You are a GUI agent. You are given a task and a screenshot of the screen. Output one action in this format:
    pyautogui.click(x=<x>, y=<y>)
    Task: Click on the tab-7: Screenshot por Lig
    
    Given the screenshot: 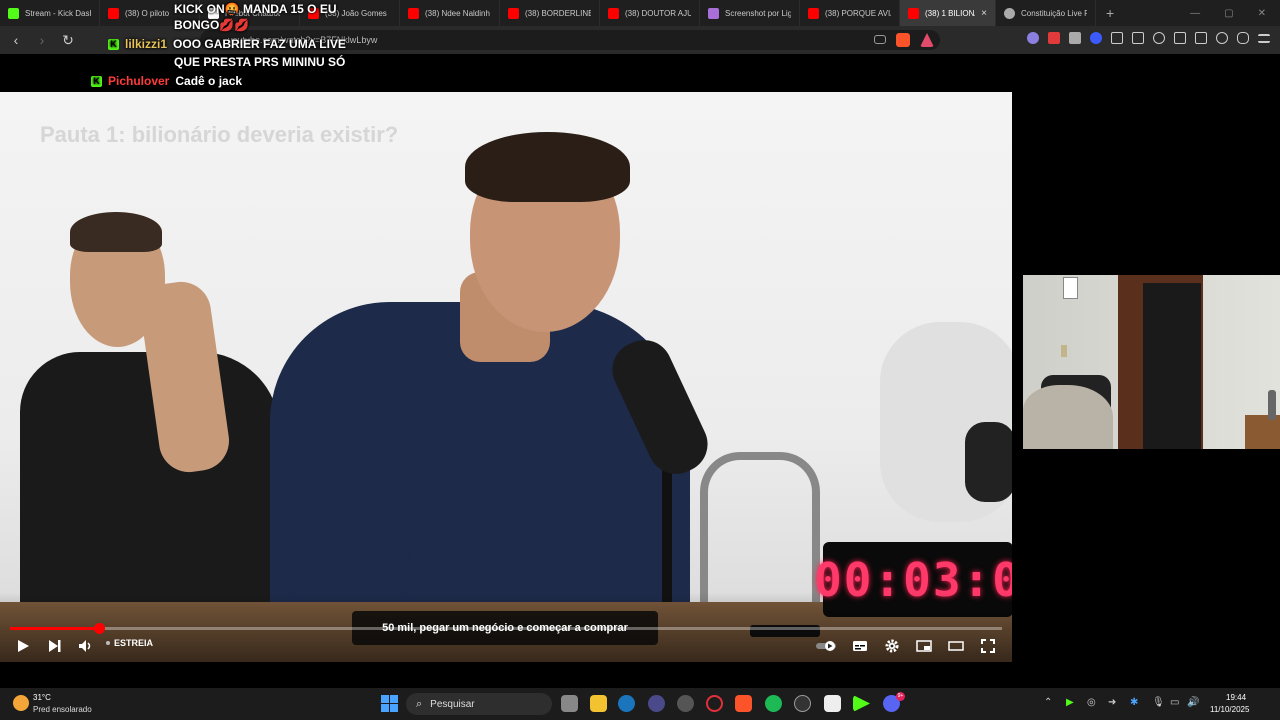 What is the action you would take?
    pyautogui.click(x=750, y=13)
    